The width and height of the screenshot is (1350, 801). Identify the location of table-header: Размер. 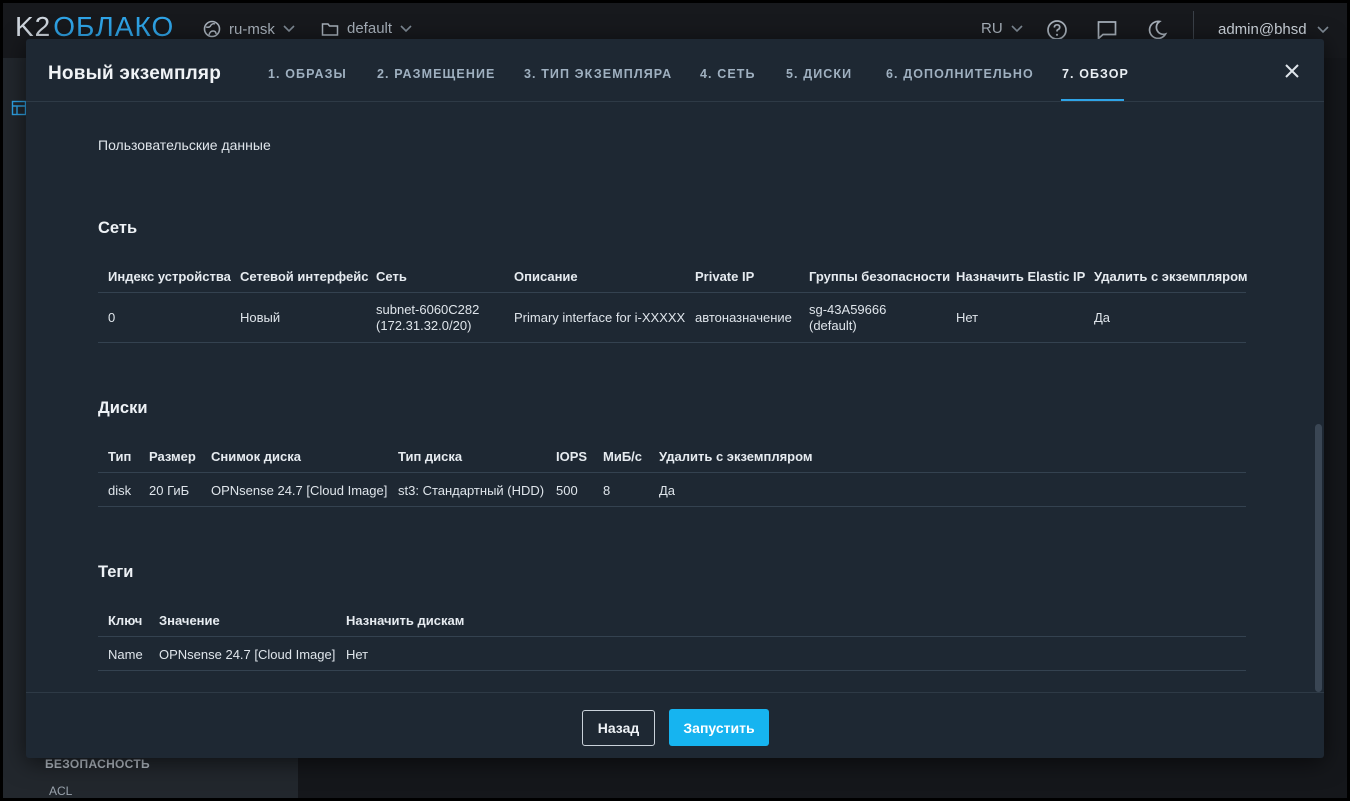
(172, 456).